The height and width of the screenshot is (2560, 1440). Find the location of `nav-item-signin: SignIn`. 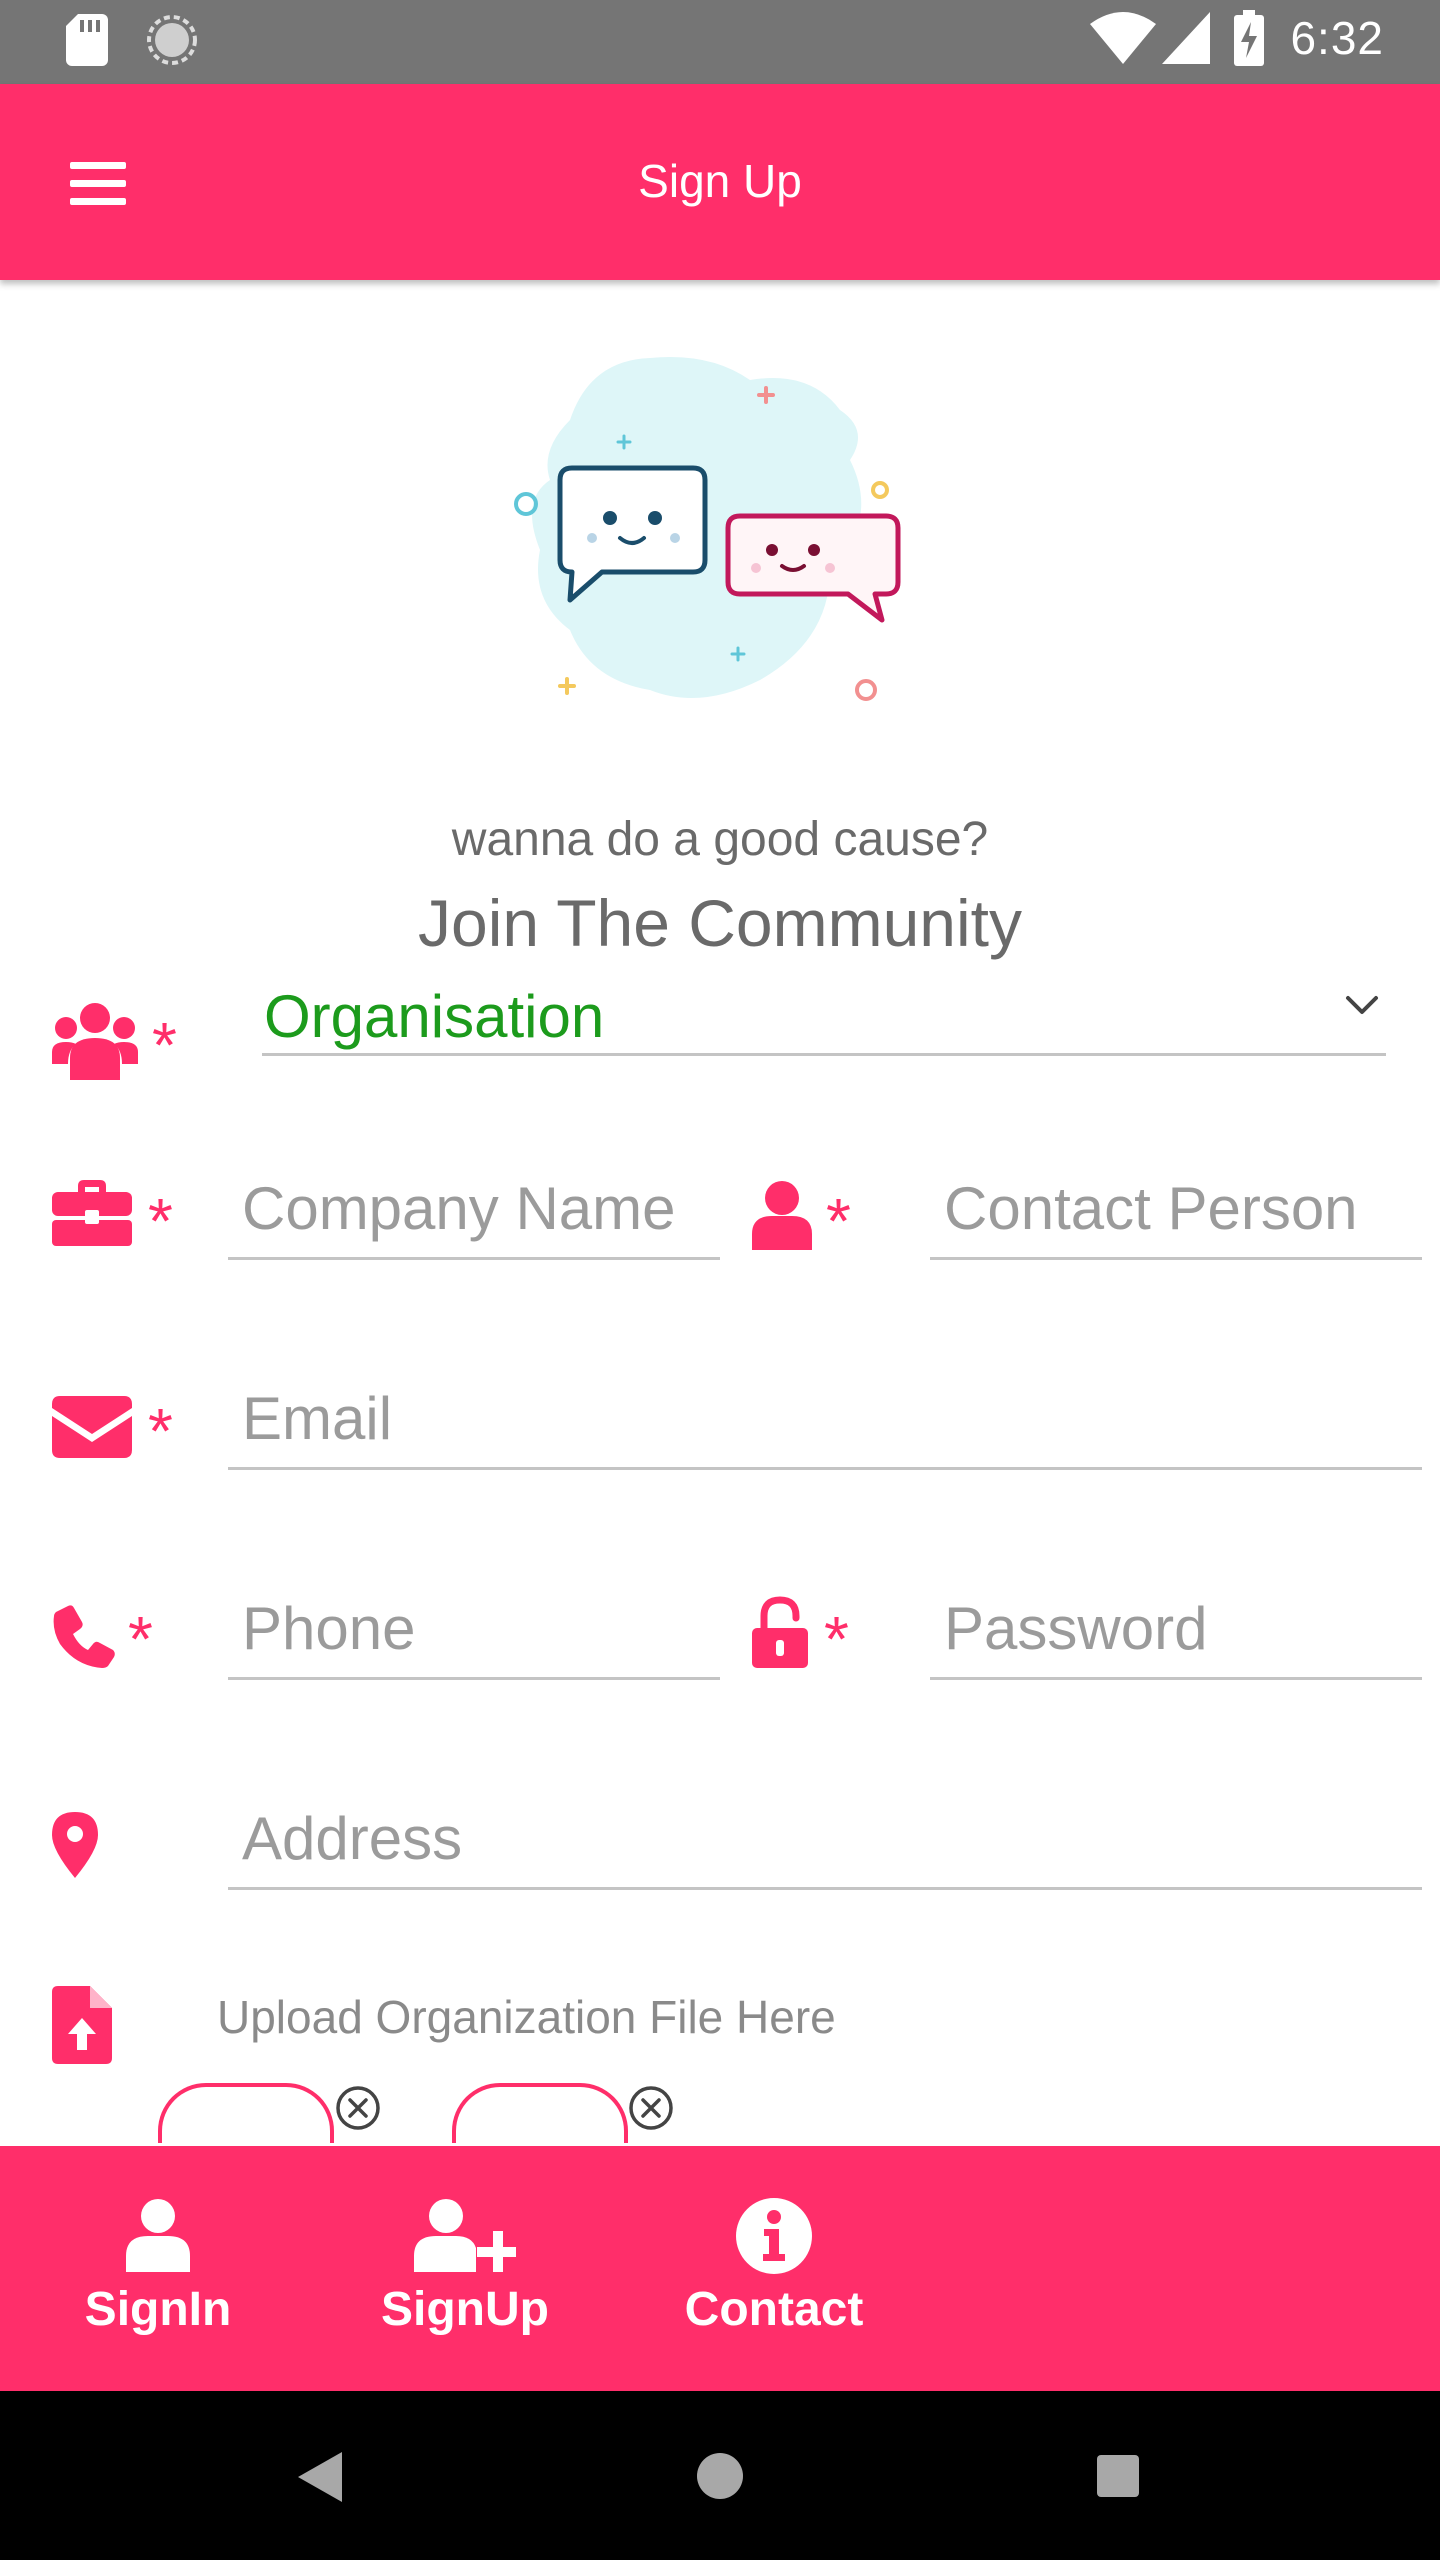

nav-item-signin: SignIn is located at coordinates (158, 2268).